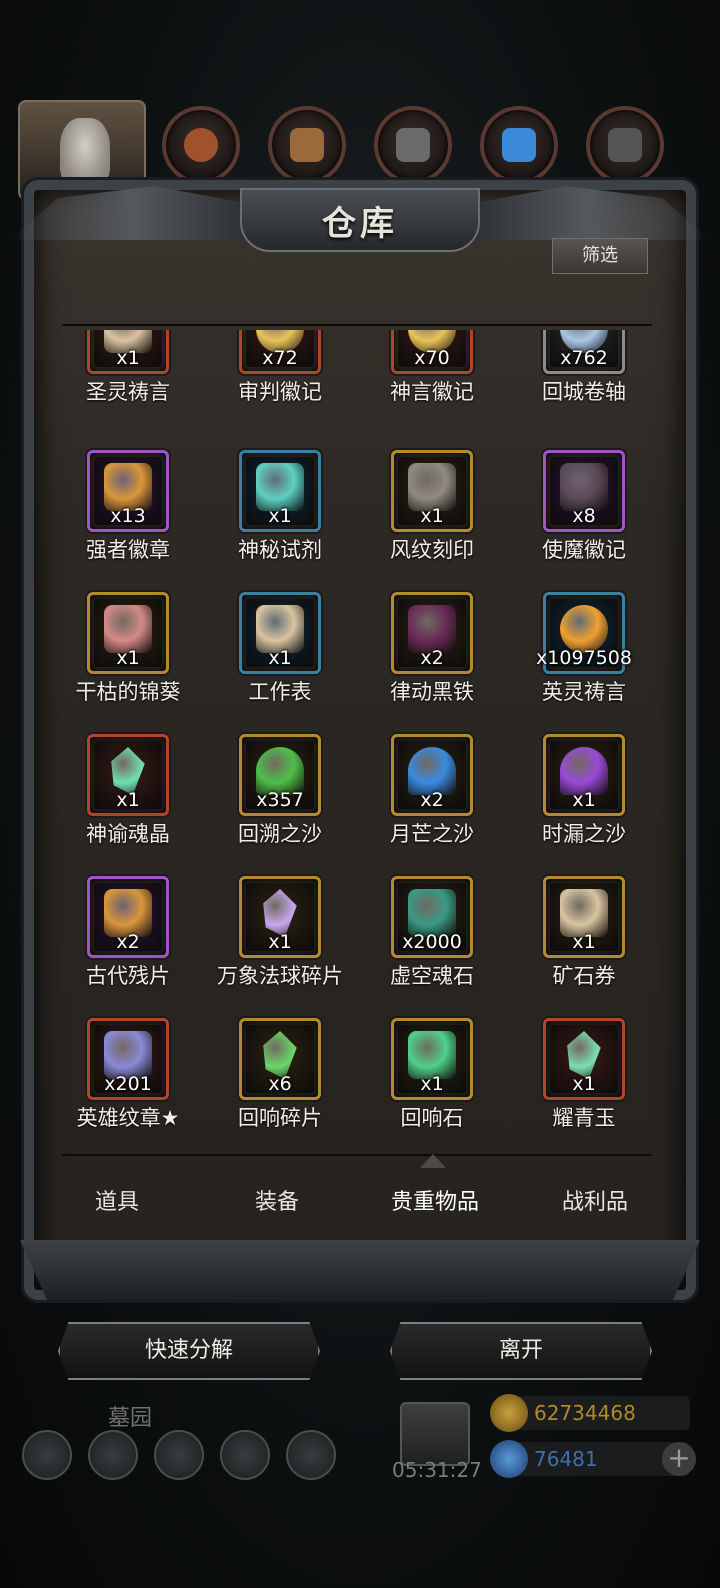  Describe the element at coordinates (280, 358) in the screenshot. I see `item-quantity: x72` at that location.